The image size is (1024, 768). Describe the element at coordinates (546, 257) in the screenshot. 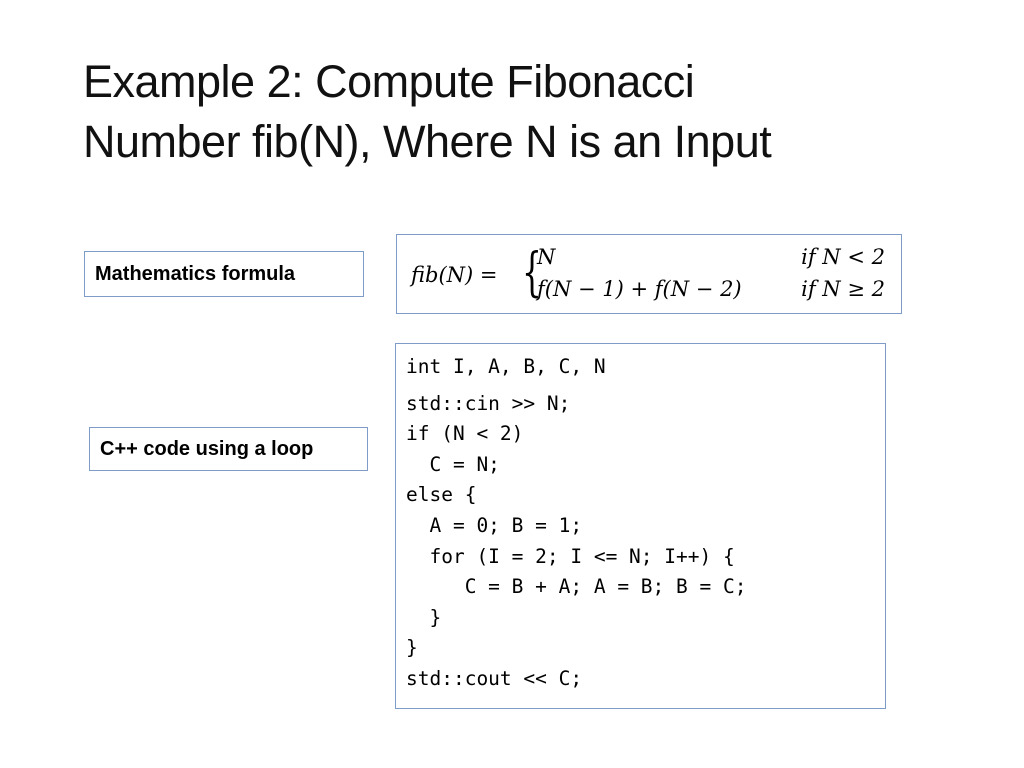

I see `formula-case1-expr: N` at that location.